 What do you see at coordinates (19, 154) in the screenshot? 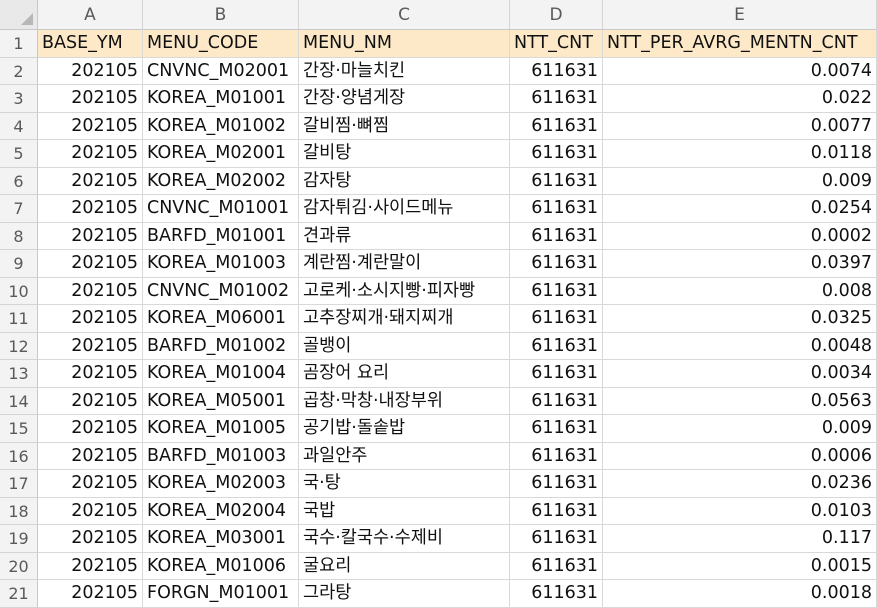
I see `row-header-5: 5` at bounding box center [19, 154].